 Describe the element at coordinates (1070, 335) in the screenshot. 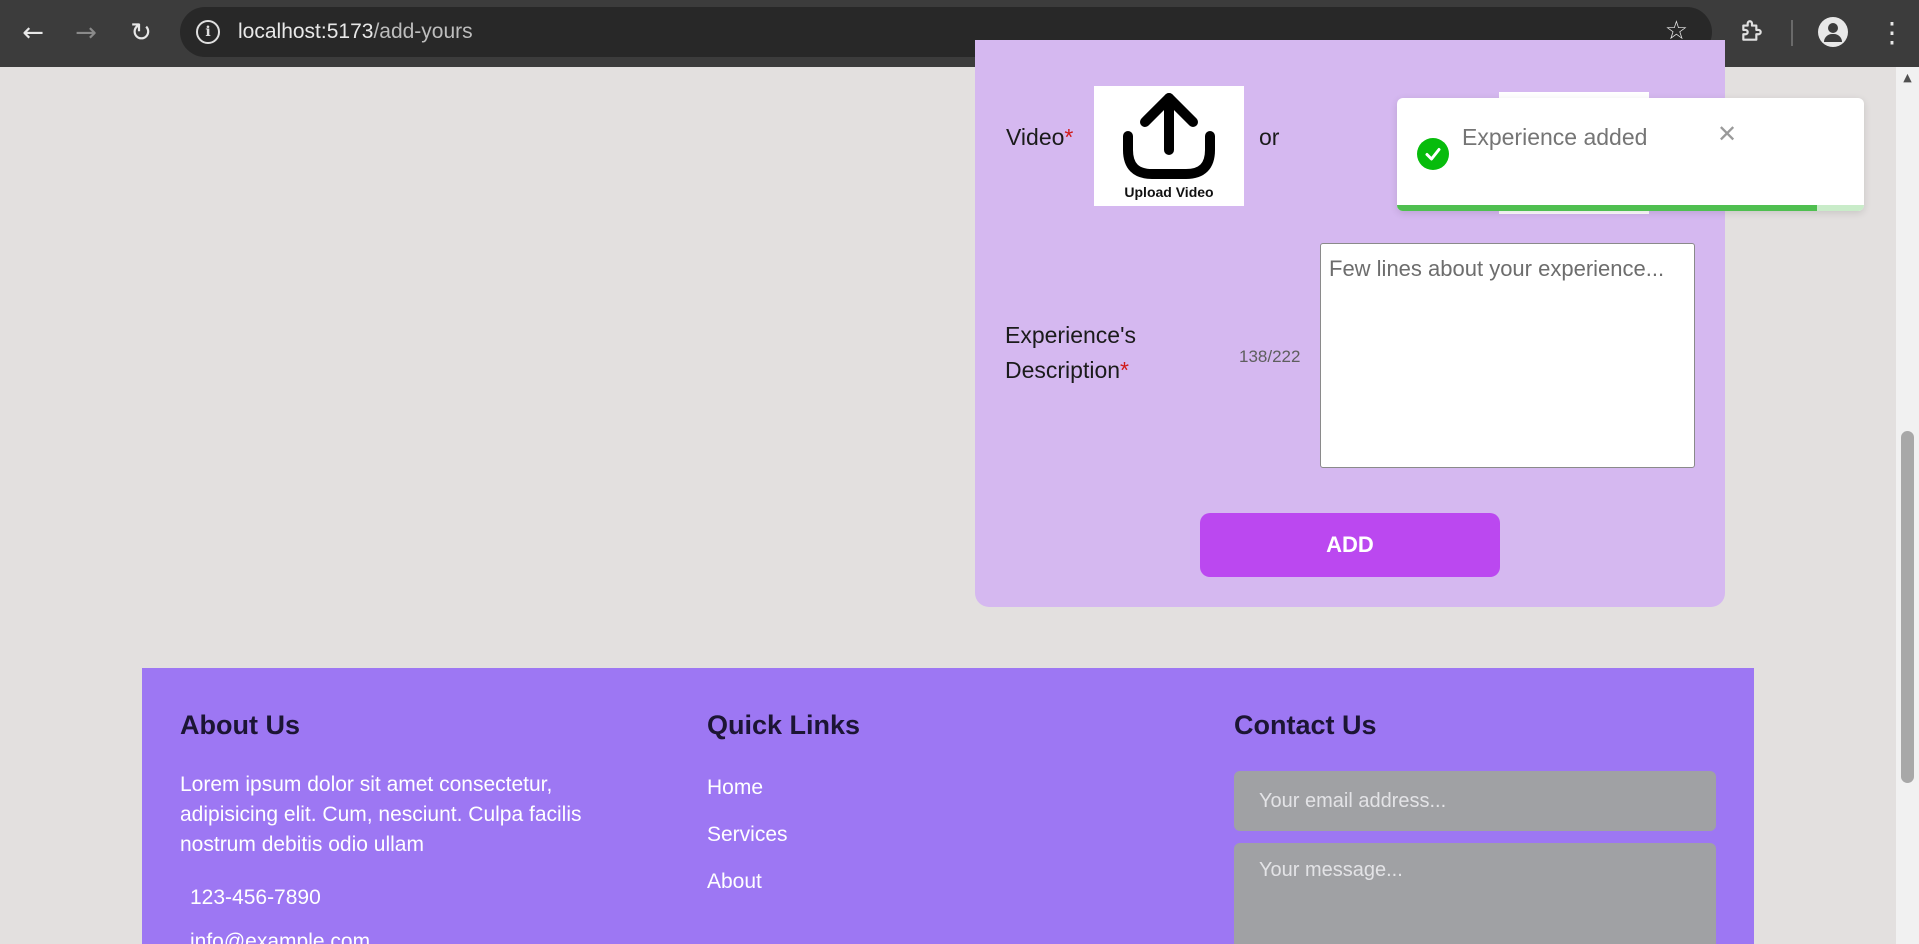

I see `description-label-line1: Experience's` at that location.